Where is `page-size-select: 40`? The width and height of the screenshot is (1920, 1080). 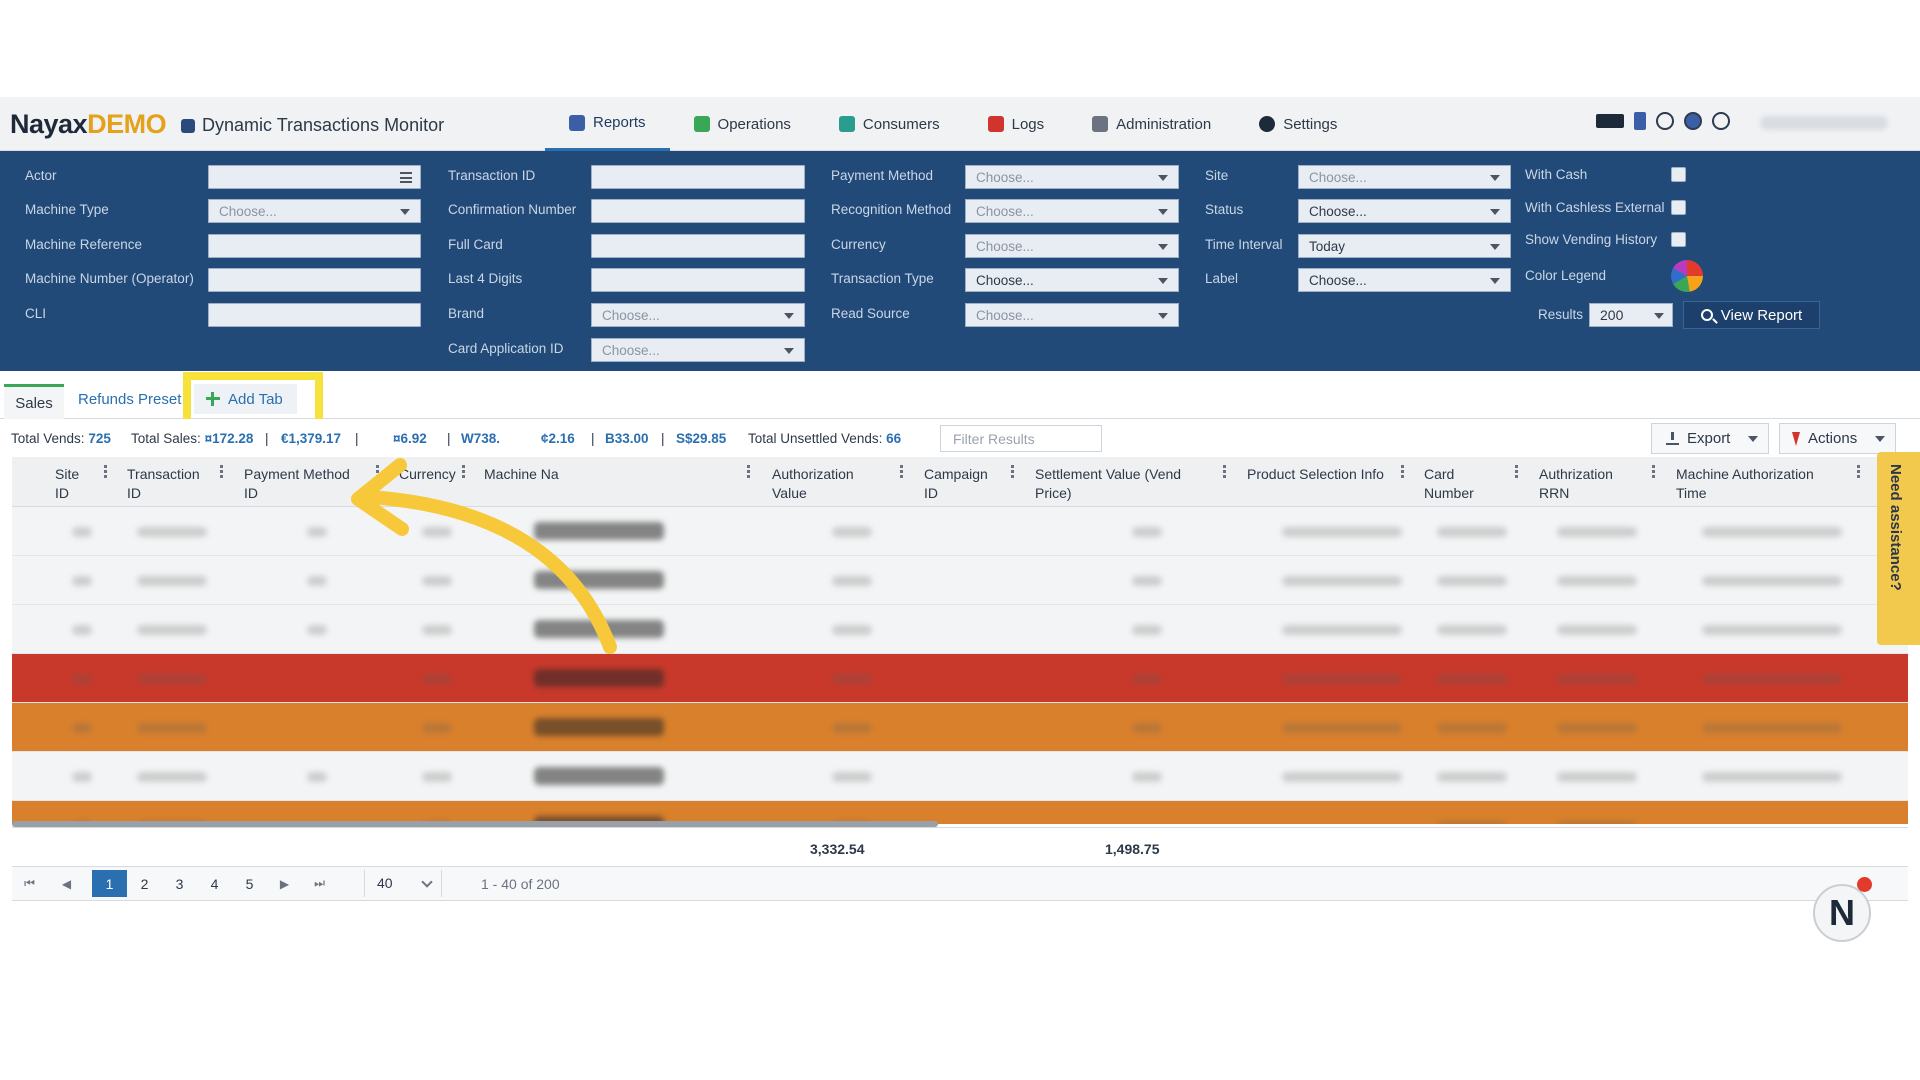 page-size-select: 40 is located at coordinates (403, 883).